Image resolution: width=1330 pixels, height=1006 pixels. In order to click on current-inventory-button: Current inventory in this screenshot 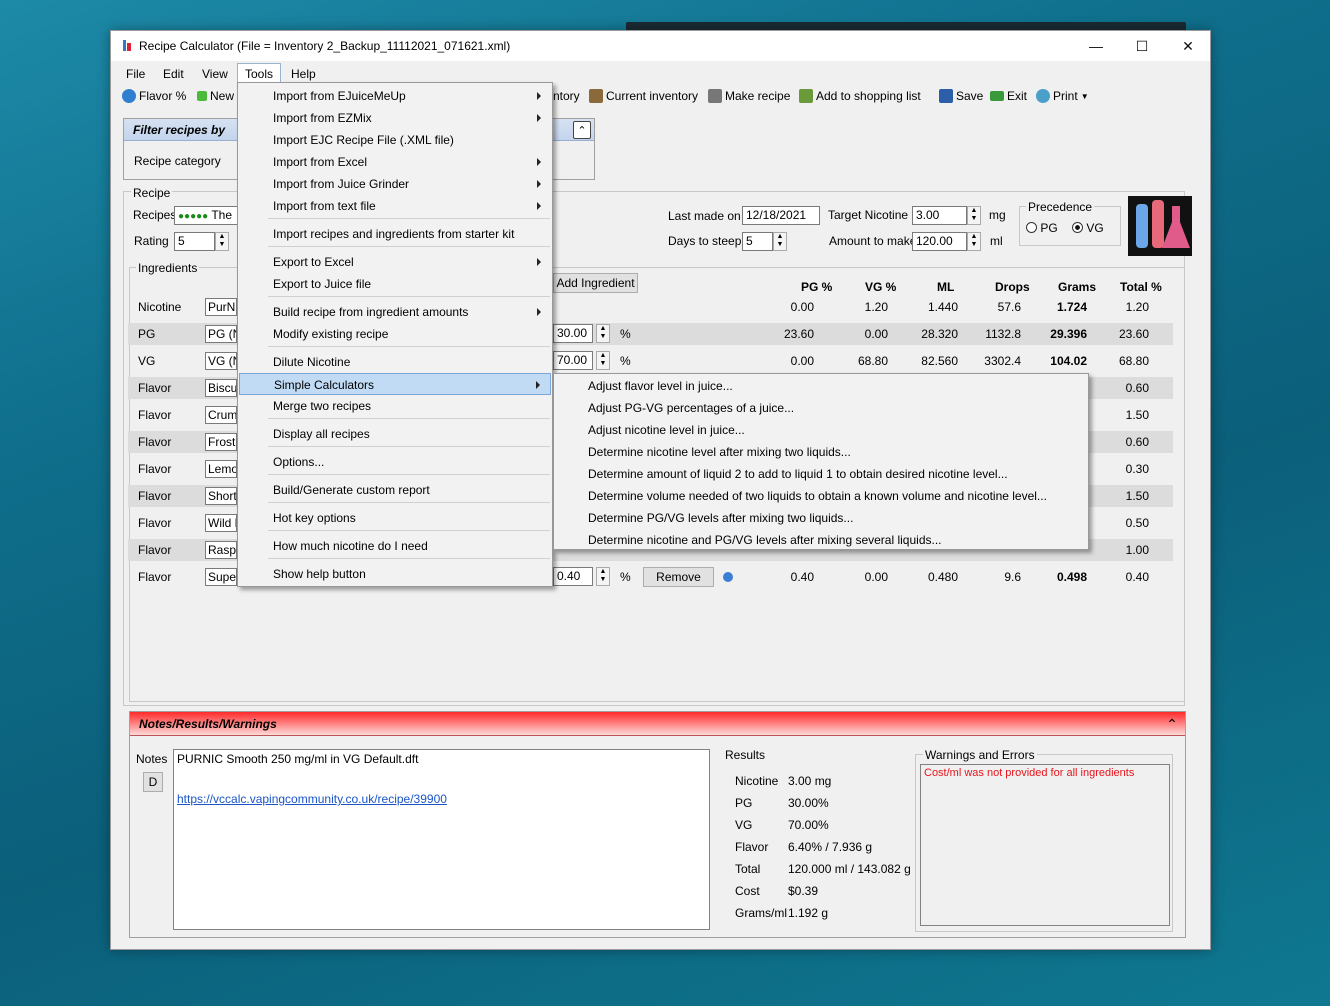, I will do `click(643, 96)`.